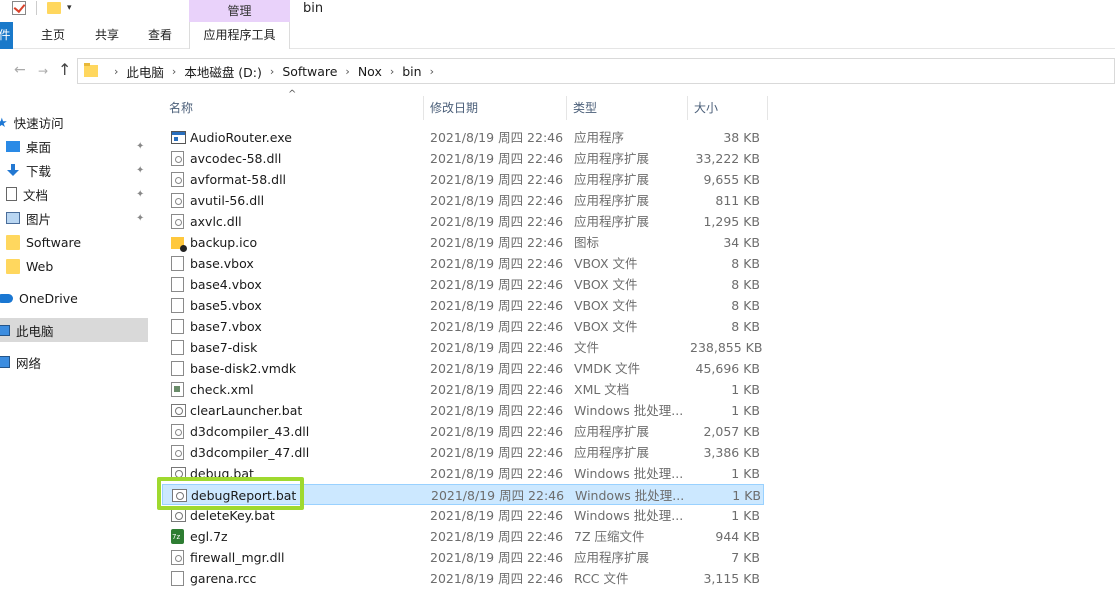 The height and width of the screenshot is (595, 1115). I want to click on file-size: 1 KB, so click(746, 495).